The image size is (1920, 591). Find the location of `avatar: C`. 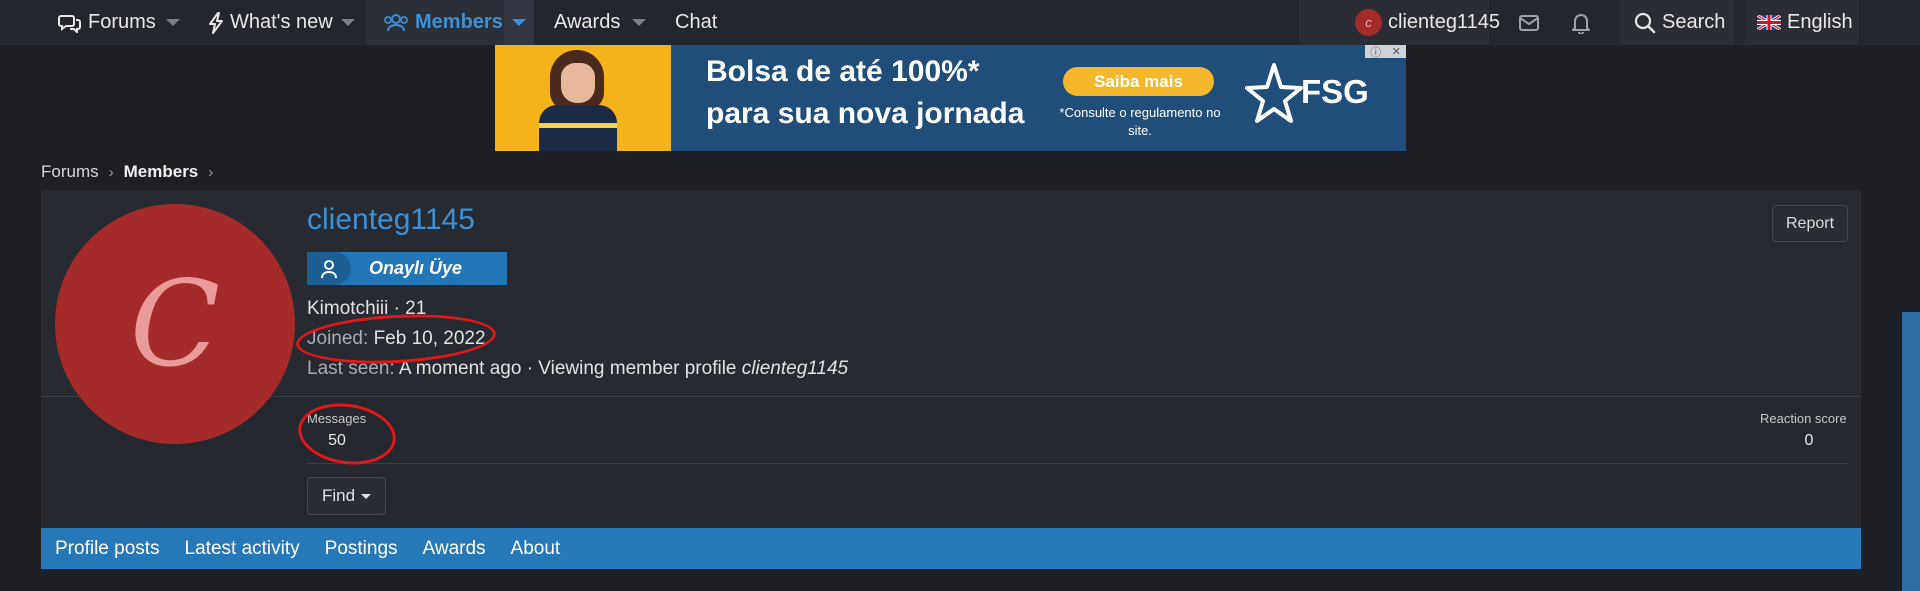

avatar: C is located at coordinates (175, 324).